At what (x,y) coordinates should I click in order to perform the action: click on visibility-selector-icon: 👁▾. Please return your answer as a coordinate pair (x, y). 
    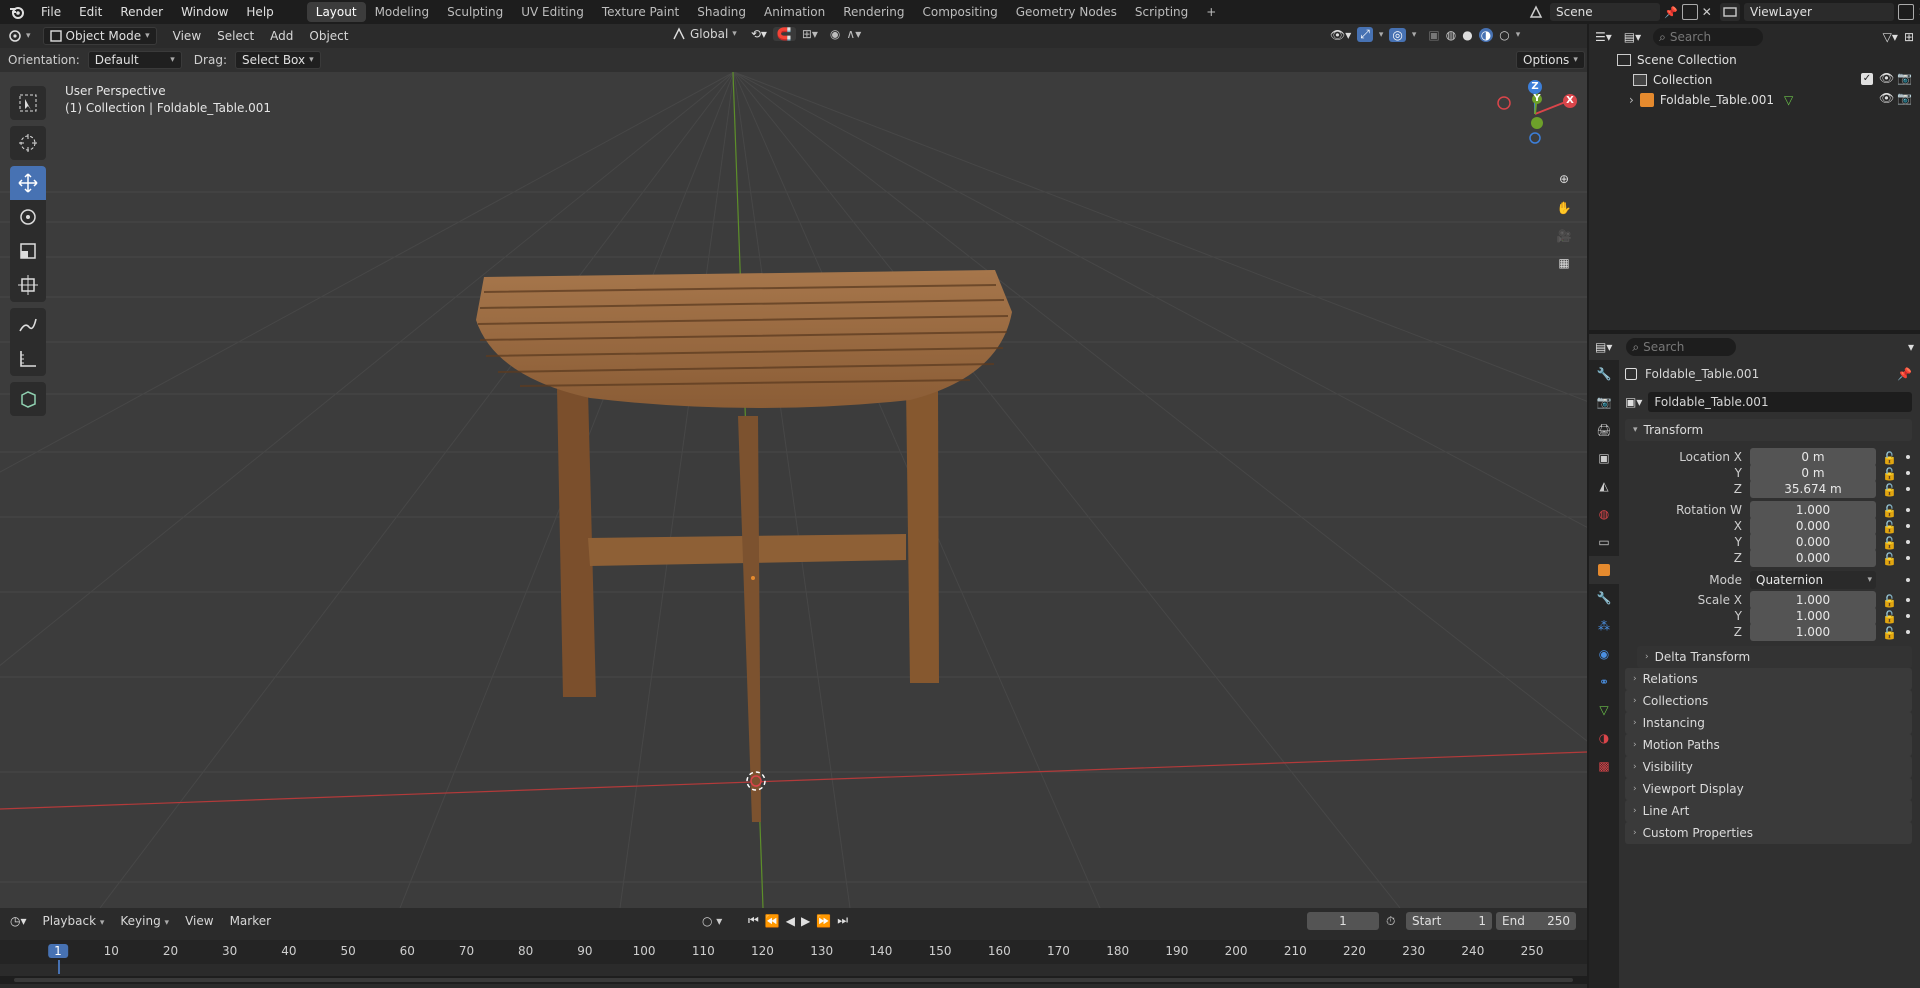
    Looking at the image, I should click on (1340, 35).